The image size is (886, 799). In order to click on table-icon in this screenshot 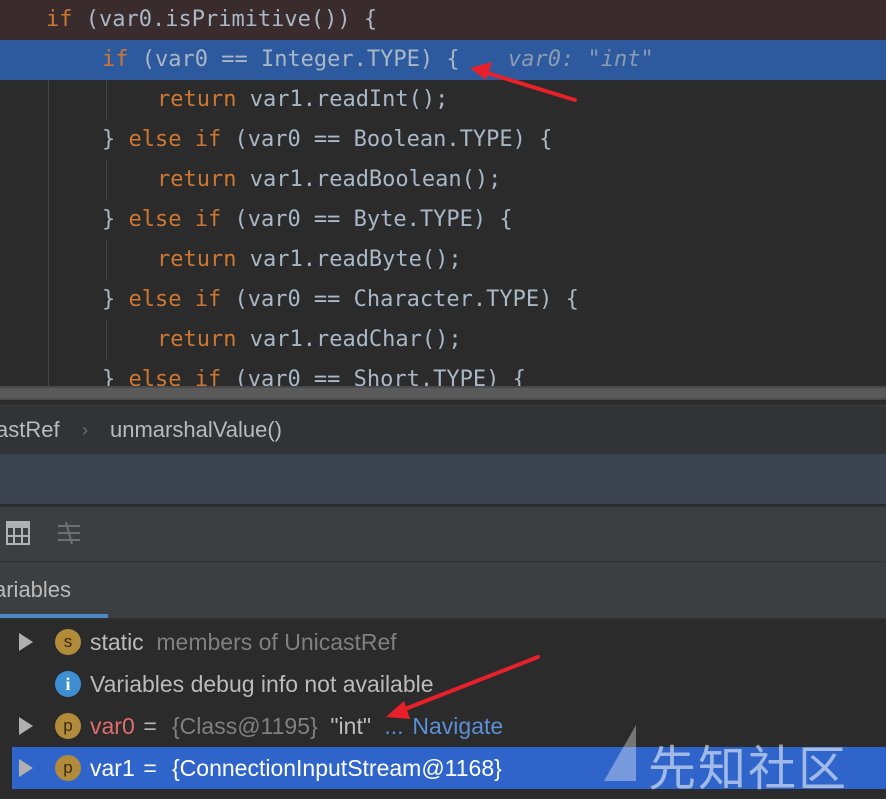, I will do `click(18, 533)`.